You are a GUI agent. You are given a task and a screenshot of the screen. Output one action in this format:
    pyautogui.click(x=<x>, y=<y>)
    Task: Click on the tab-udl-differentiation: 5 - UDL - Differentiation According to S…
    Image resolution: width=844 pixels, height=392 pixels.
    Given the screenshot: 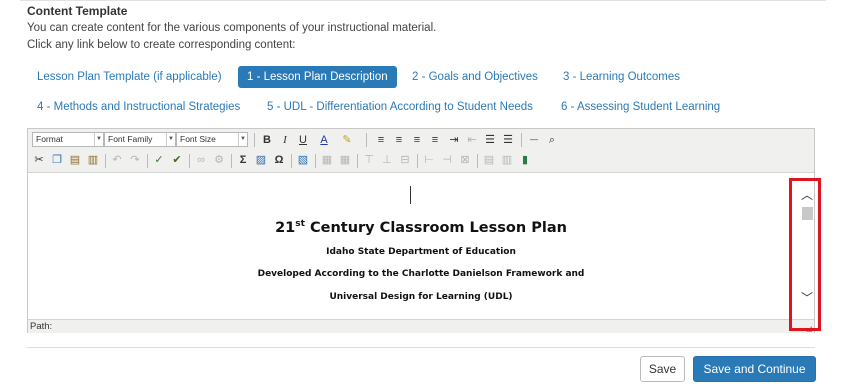 What is the action you would take?
    pyautogui.click(x=400, y=107)
    